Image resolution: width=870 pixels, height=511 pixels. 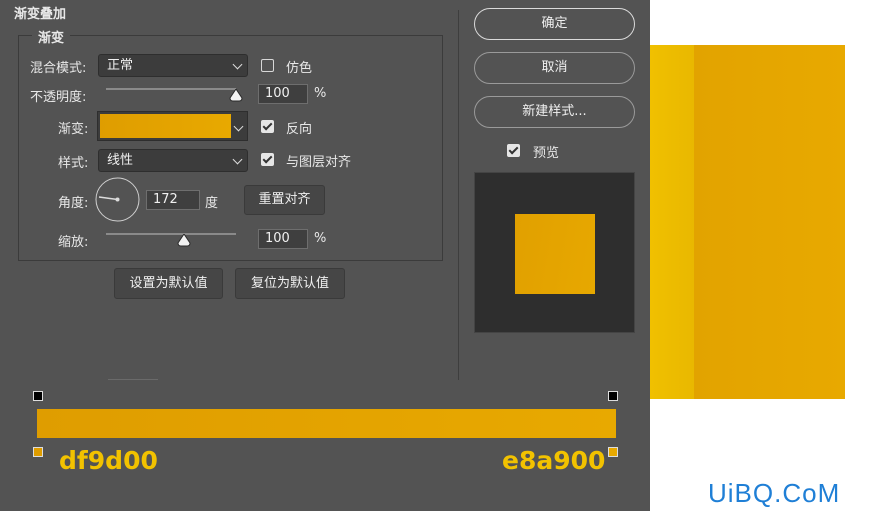 What do you see at coordinates (613, 452) in the screenshot?
I see `color-stop-right` at bounding box center [613, 452].